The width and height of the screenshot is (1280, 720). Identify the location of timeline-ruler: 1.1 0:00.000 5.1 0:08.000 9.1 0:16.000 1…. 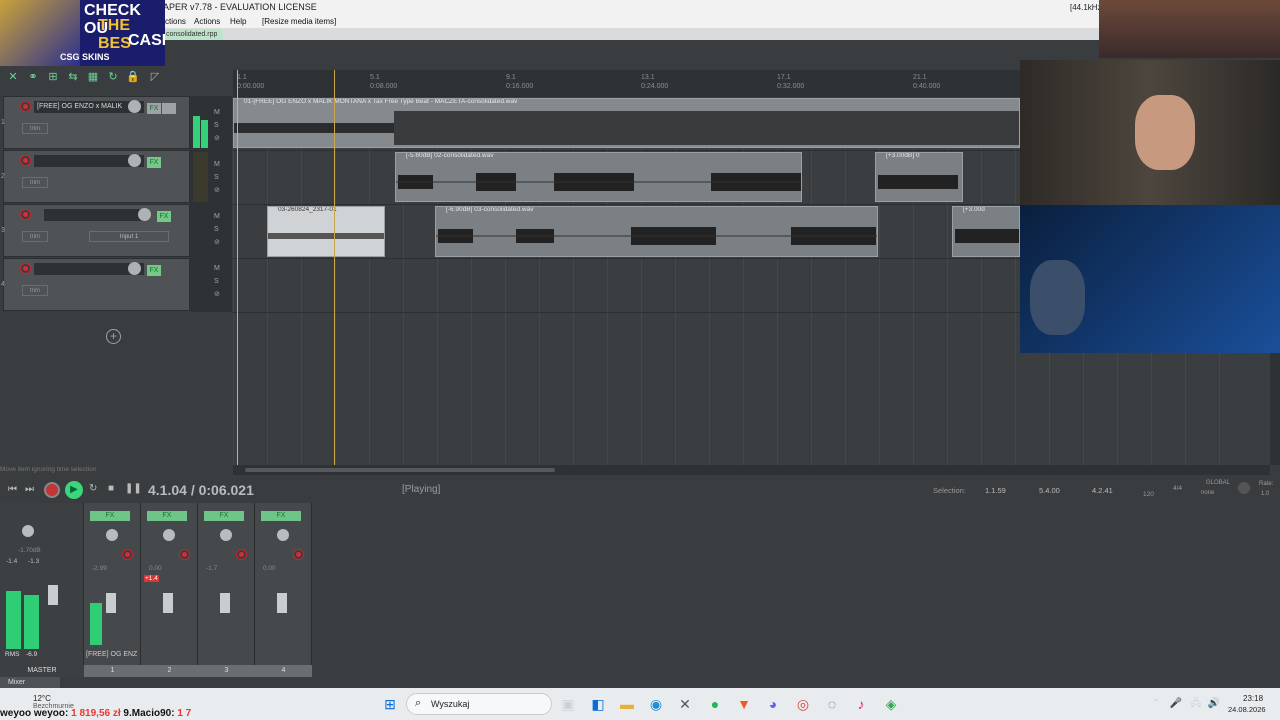
(626, 83).